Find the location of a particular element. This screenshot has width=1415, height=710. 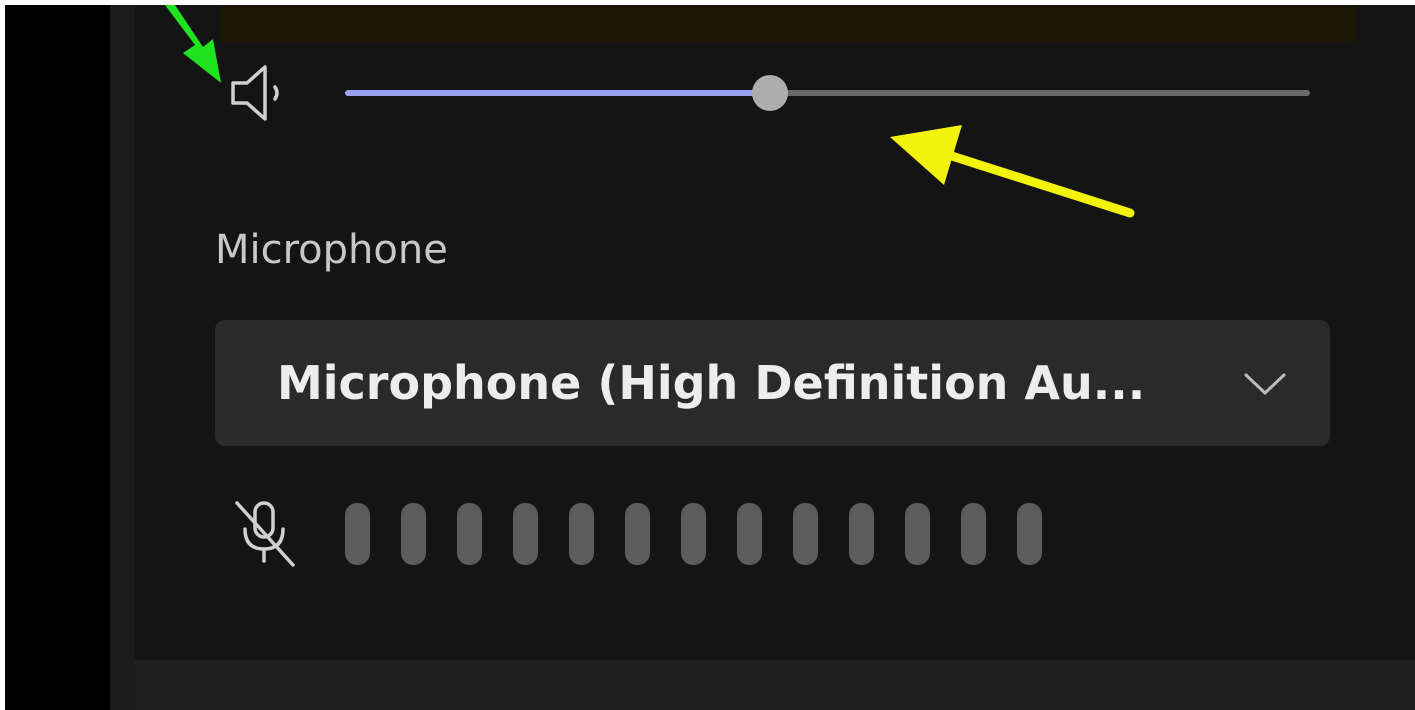

bottom-band is located at coordinates (775, 685).